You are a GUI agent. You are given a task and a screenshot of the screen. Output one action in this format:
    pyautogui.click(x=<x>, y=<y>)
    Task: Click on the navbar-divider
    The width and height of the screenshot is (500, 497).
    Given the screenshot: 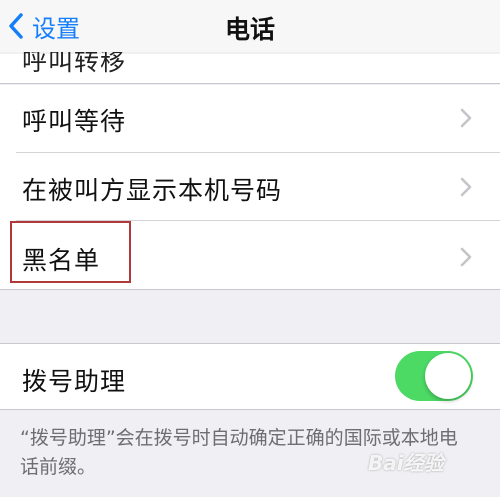 What is the action you would take?
    pyautogui.click(x=250, y=53)
    